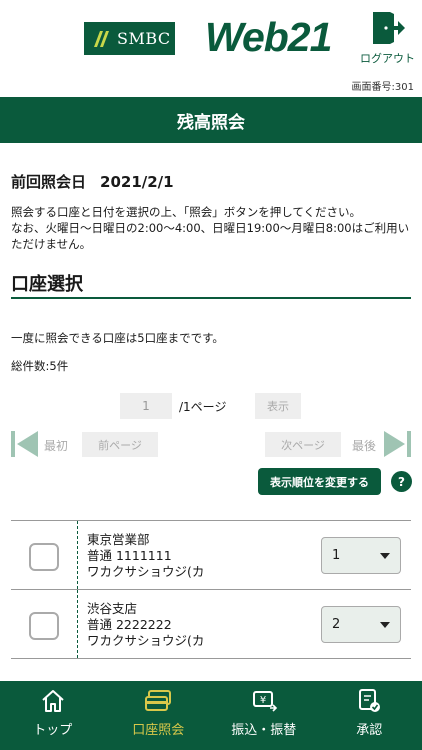  I want to click on approval-icon, so click(370, 700).